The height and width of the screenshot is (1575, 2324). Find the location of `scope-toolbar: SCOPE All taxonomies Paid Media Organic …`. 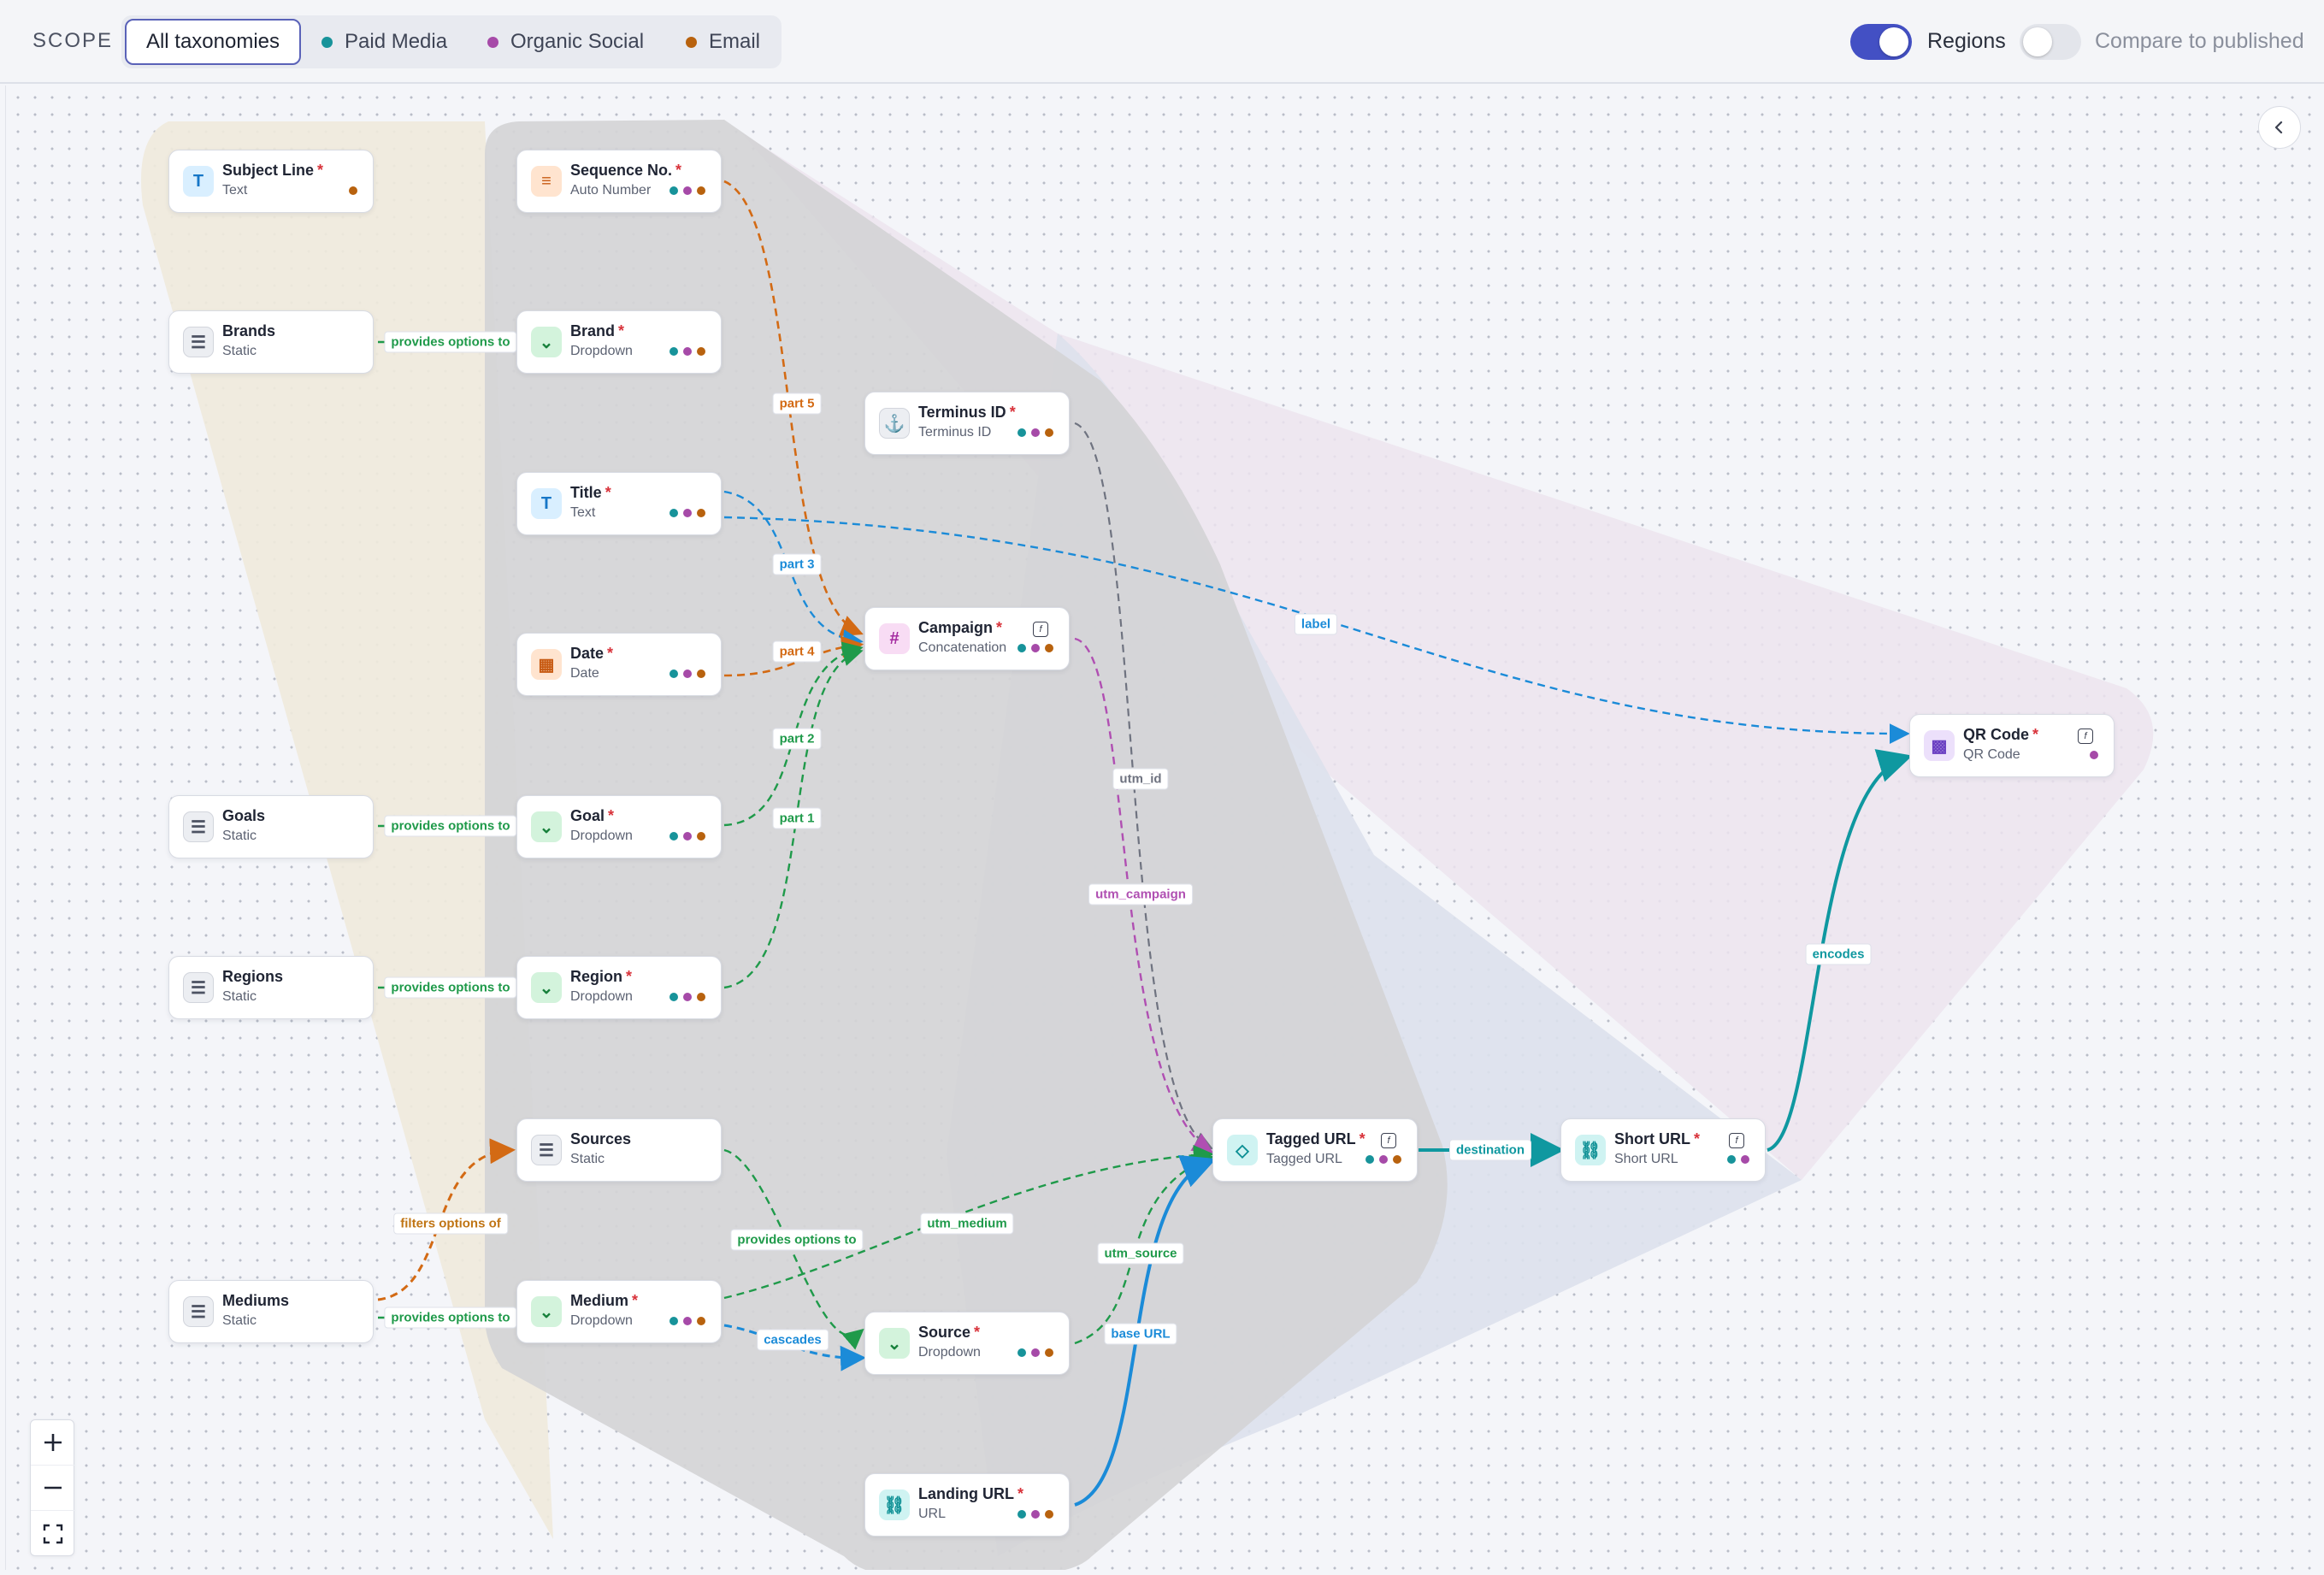

scope-toolbar: SCOPE All taxonomies Paid Media Organic … is located at coordinates (1162, 42).